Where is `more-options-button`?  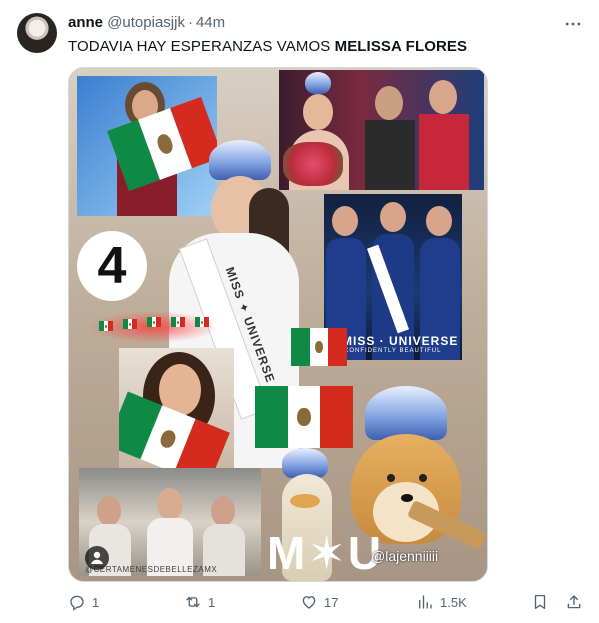 more-options-button is located at coordinates (573, 24).